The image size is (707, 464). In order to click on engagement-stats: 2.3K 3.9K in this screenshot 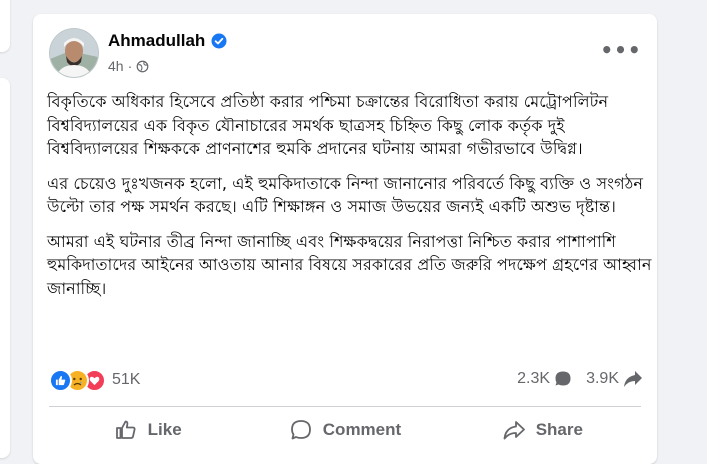, I will do `click(580, 379)`.